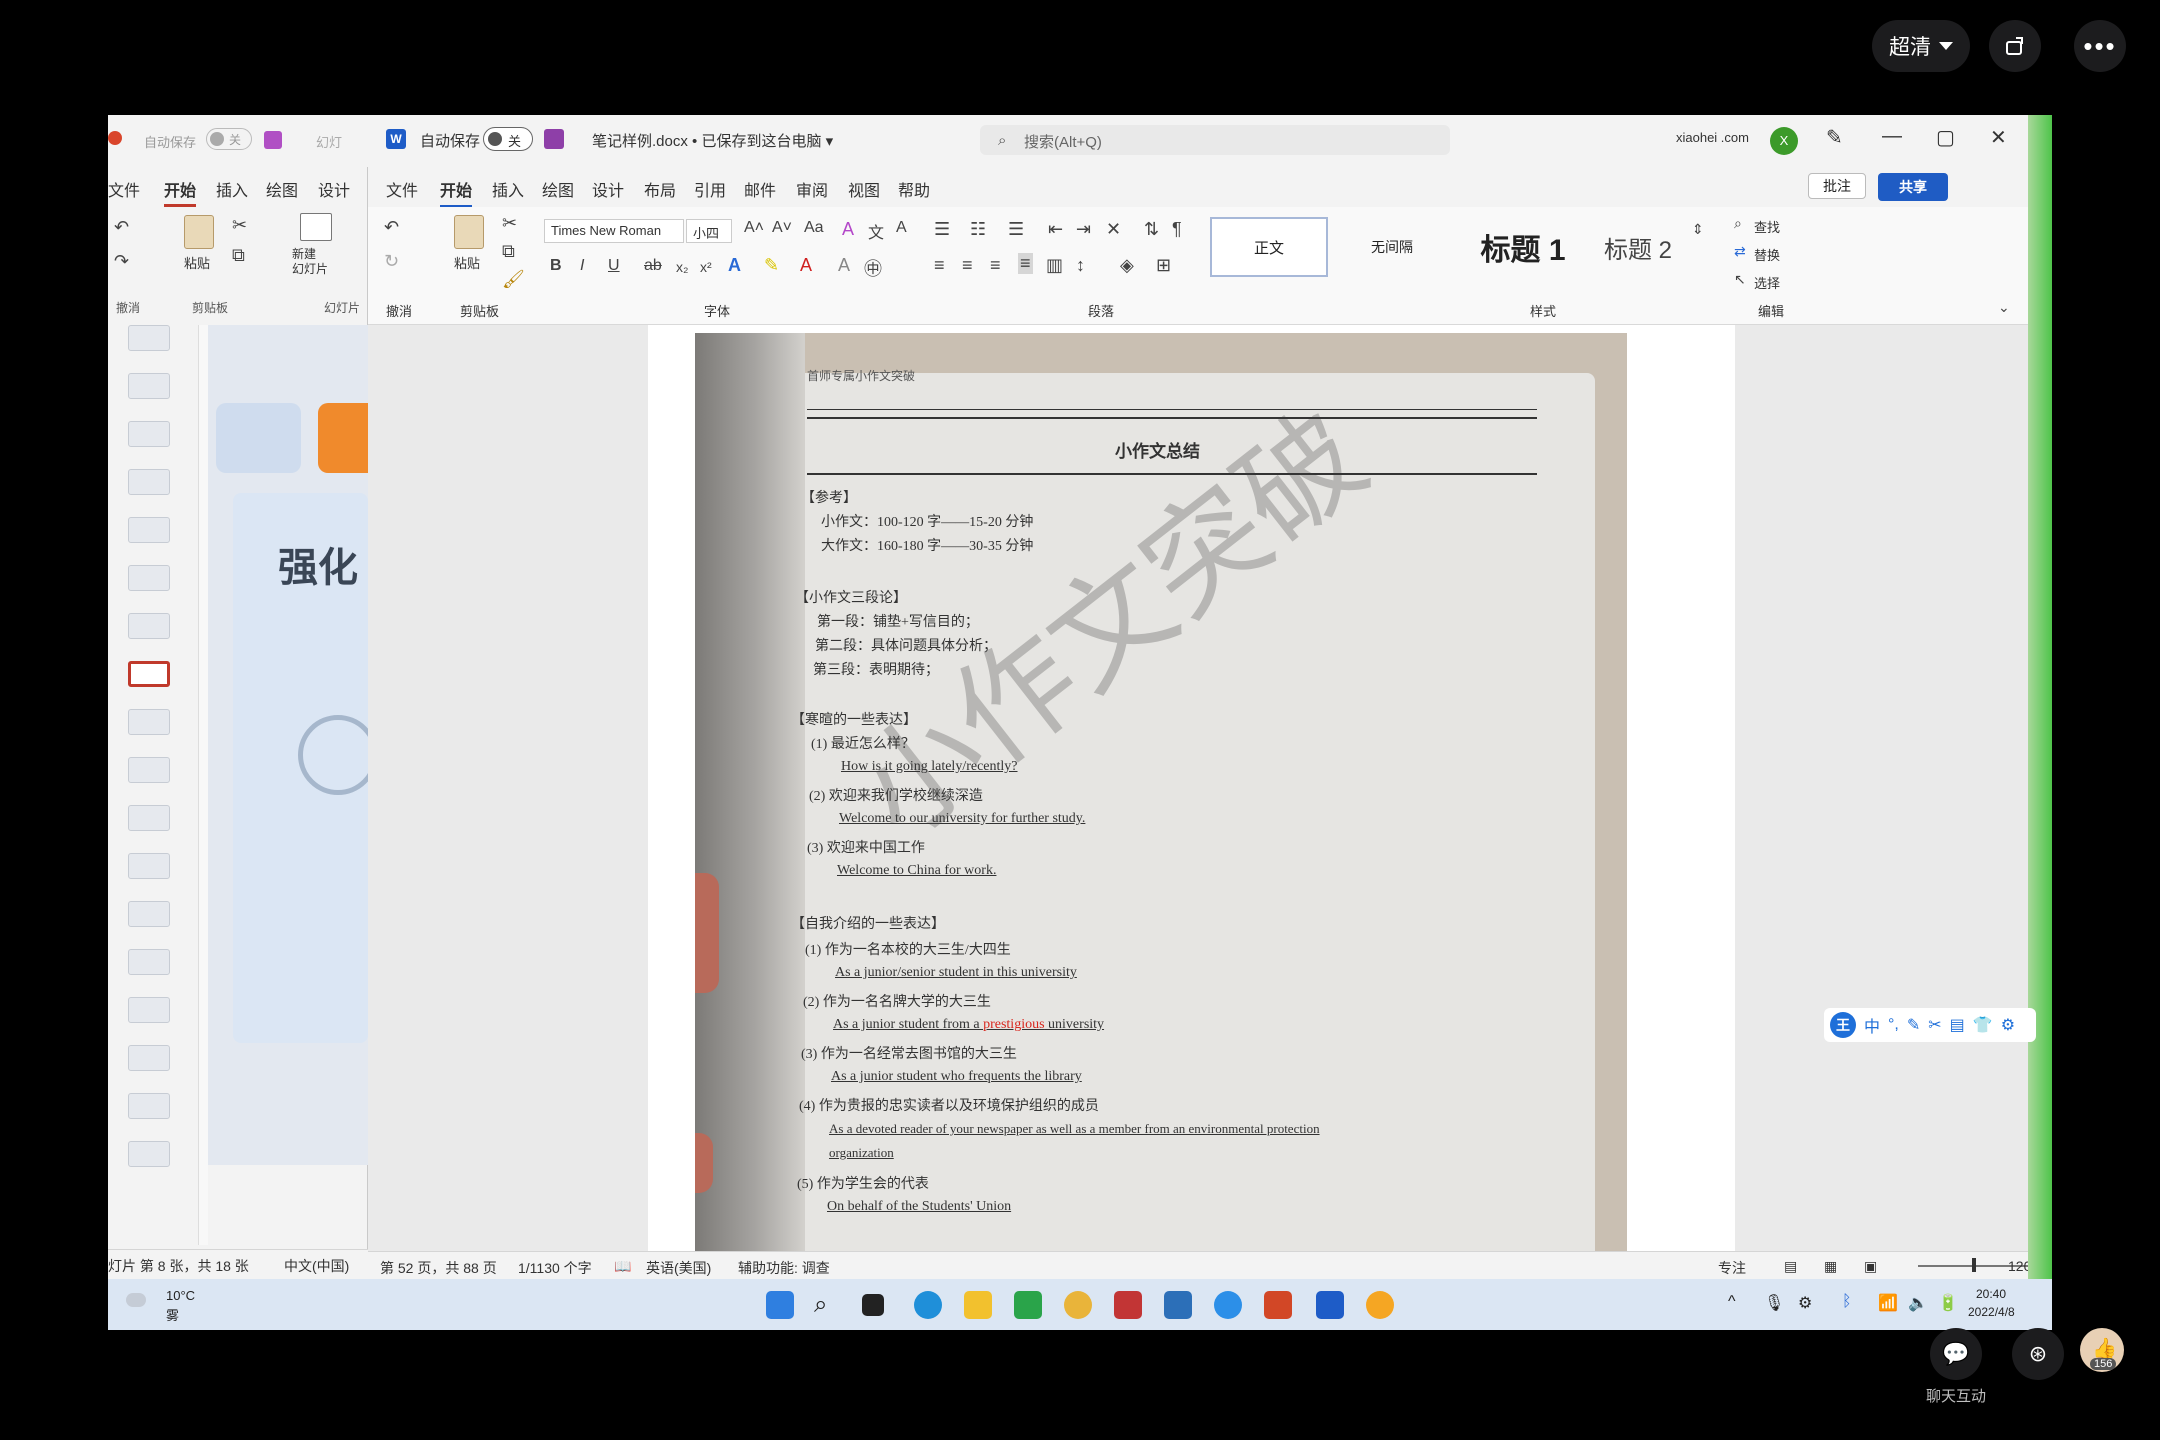  Describe the element at coordinates (1934, 1025) in the screenshot. I see `ime-tools-icon: ✂` at that location.